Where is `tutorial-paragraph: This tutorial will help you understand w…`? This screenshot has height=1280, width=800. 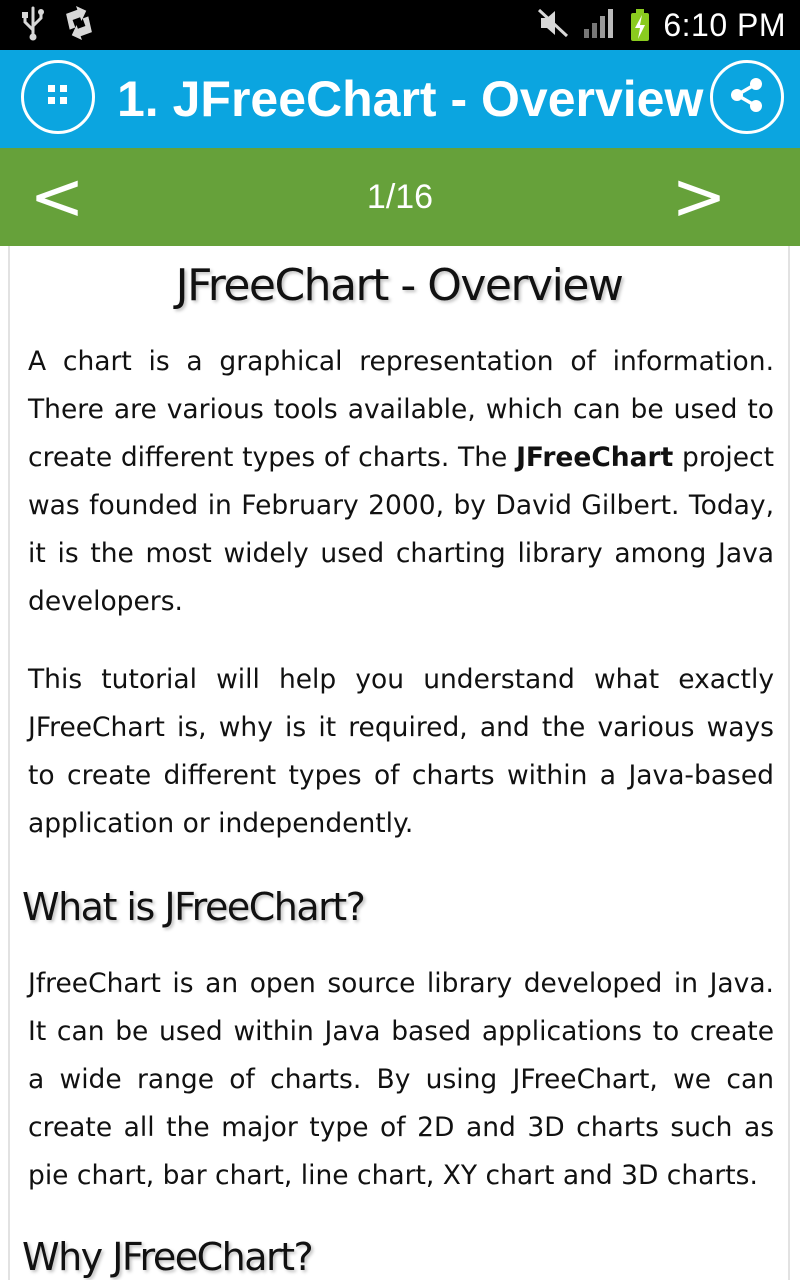 tutorial-paragraph: This tutorial will help you understand w… is located at coordinates (401, 751).